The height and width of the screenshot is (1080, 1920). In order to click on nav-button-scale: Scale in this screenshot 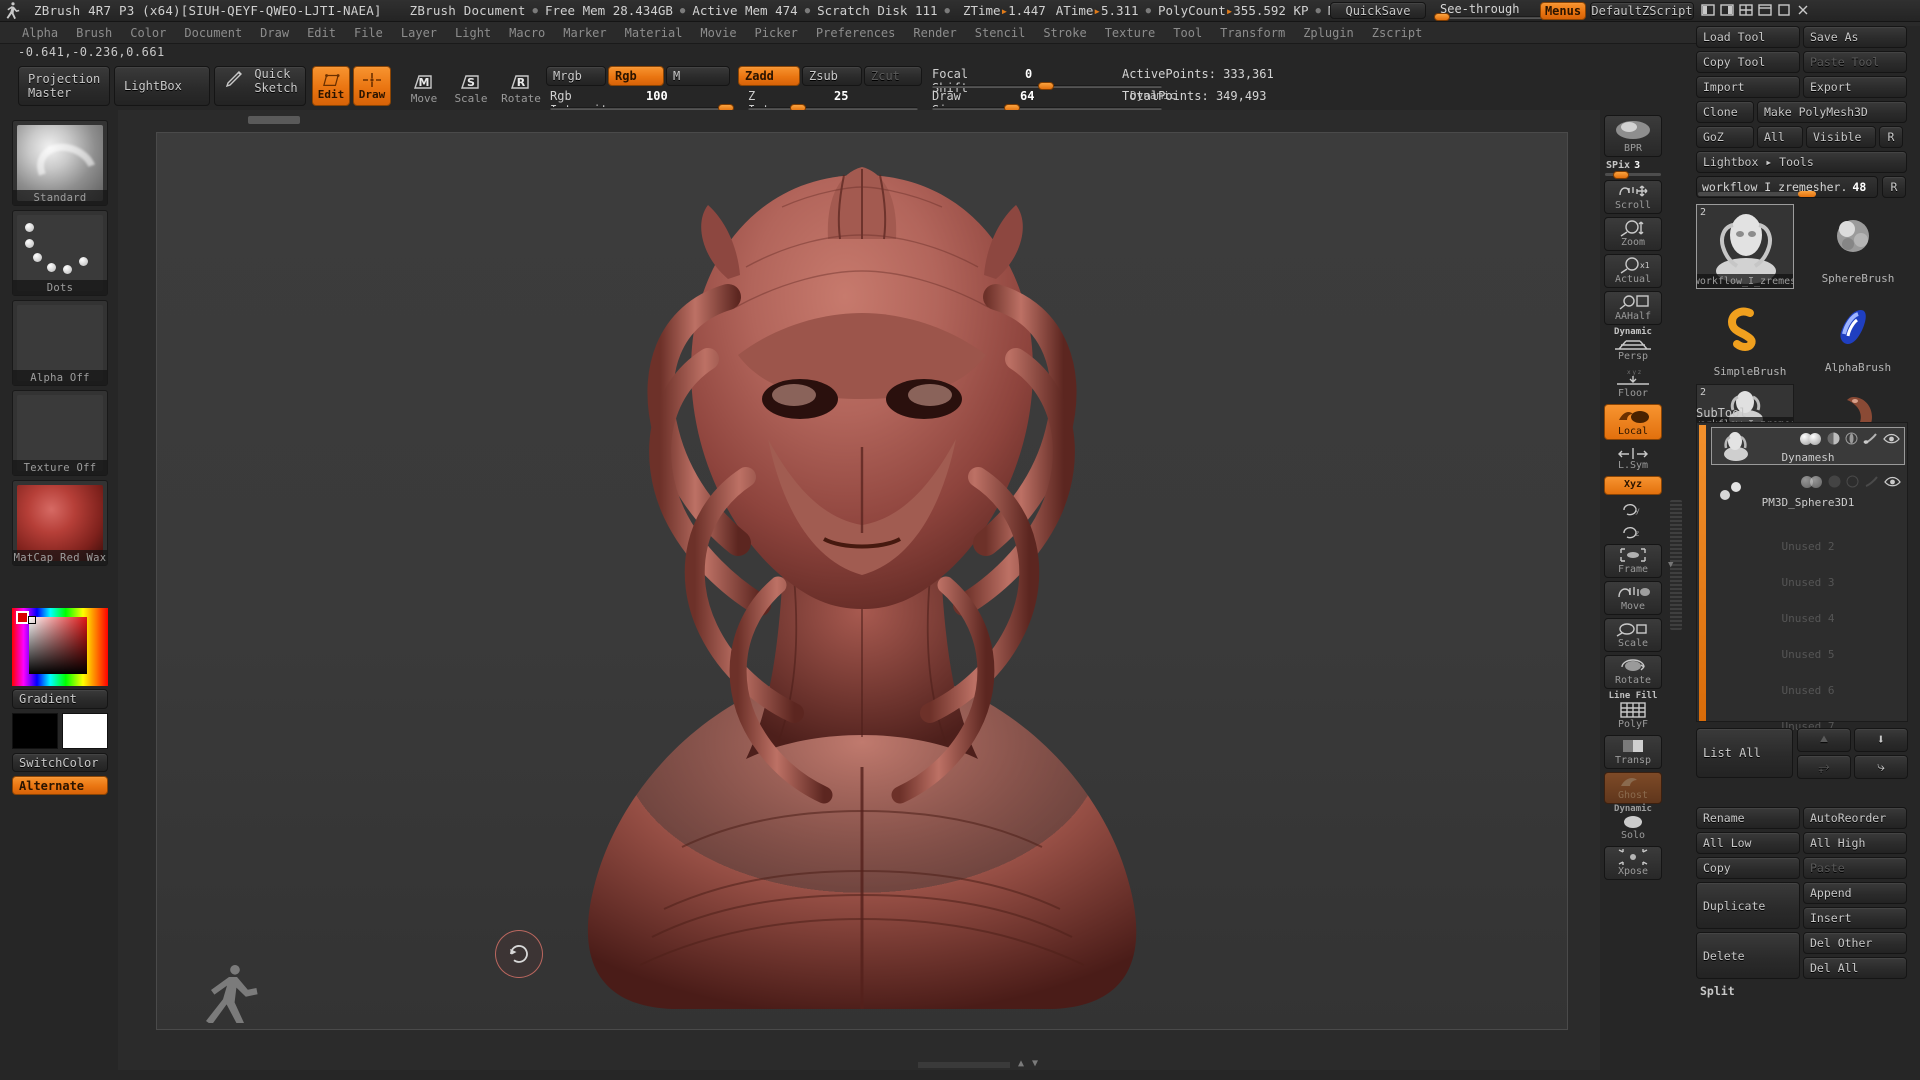, I will do `click(1633, 635)`.